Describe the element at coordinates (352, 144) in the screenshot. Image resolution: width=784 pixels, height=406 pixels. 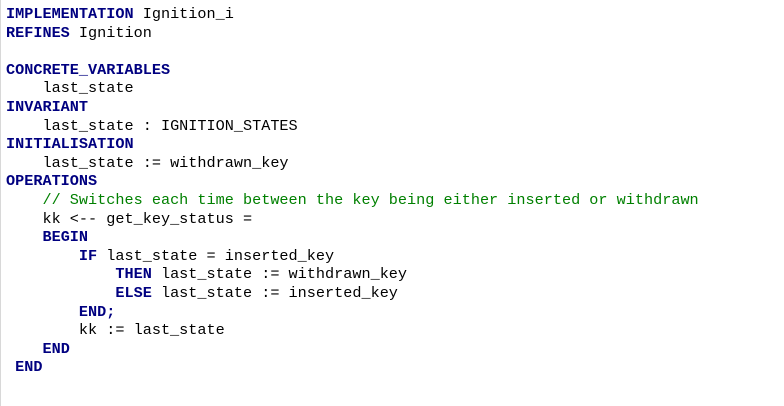
I see `code-line: INITIALISATION` at that location.